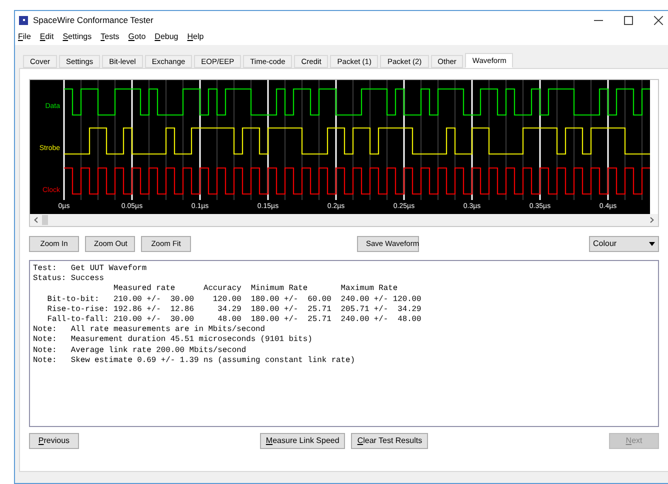  What do you see at coordinates (652, 244) in the screenshot?
I see `dropdown-arrow-icon` at bounding box center [652, 244].